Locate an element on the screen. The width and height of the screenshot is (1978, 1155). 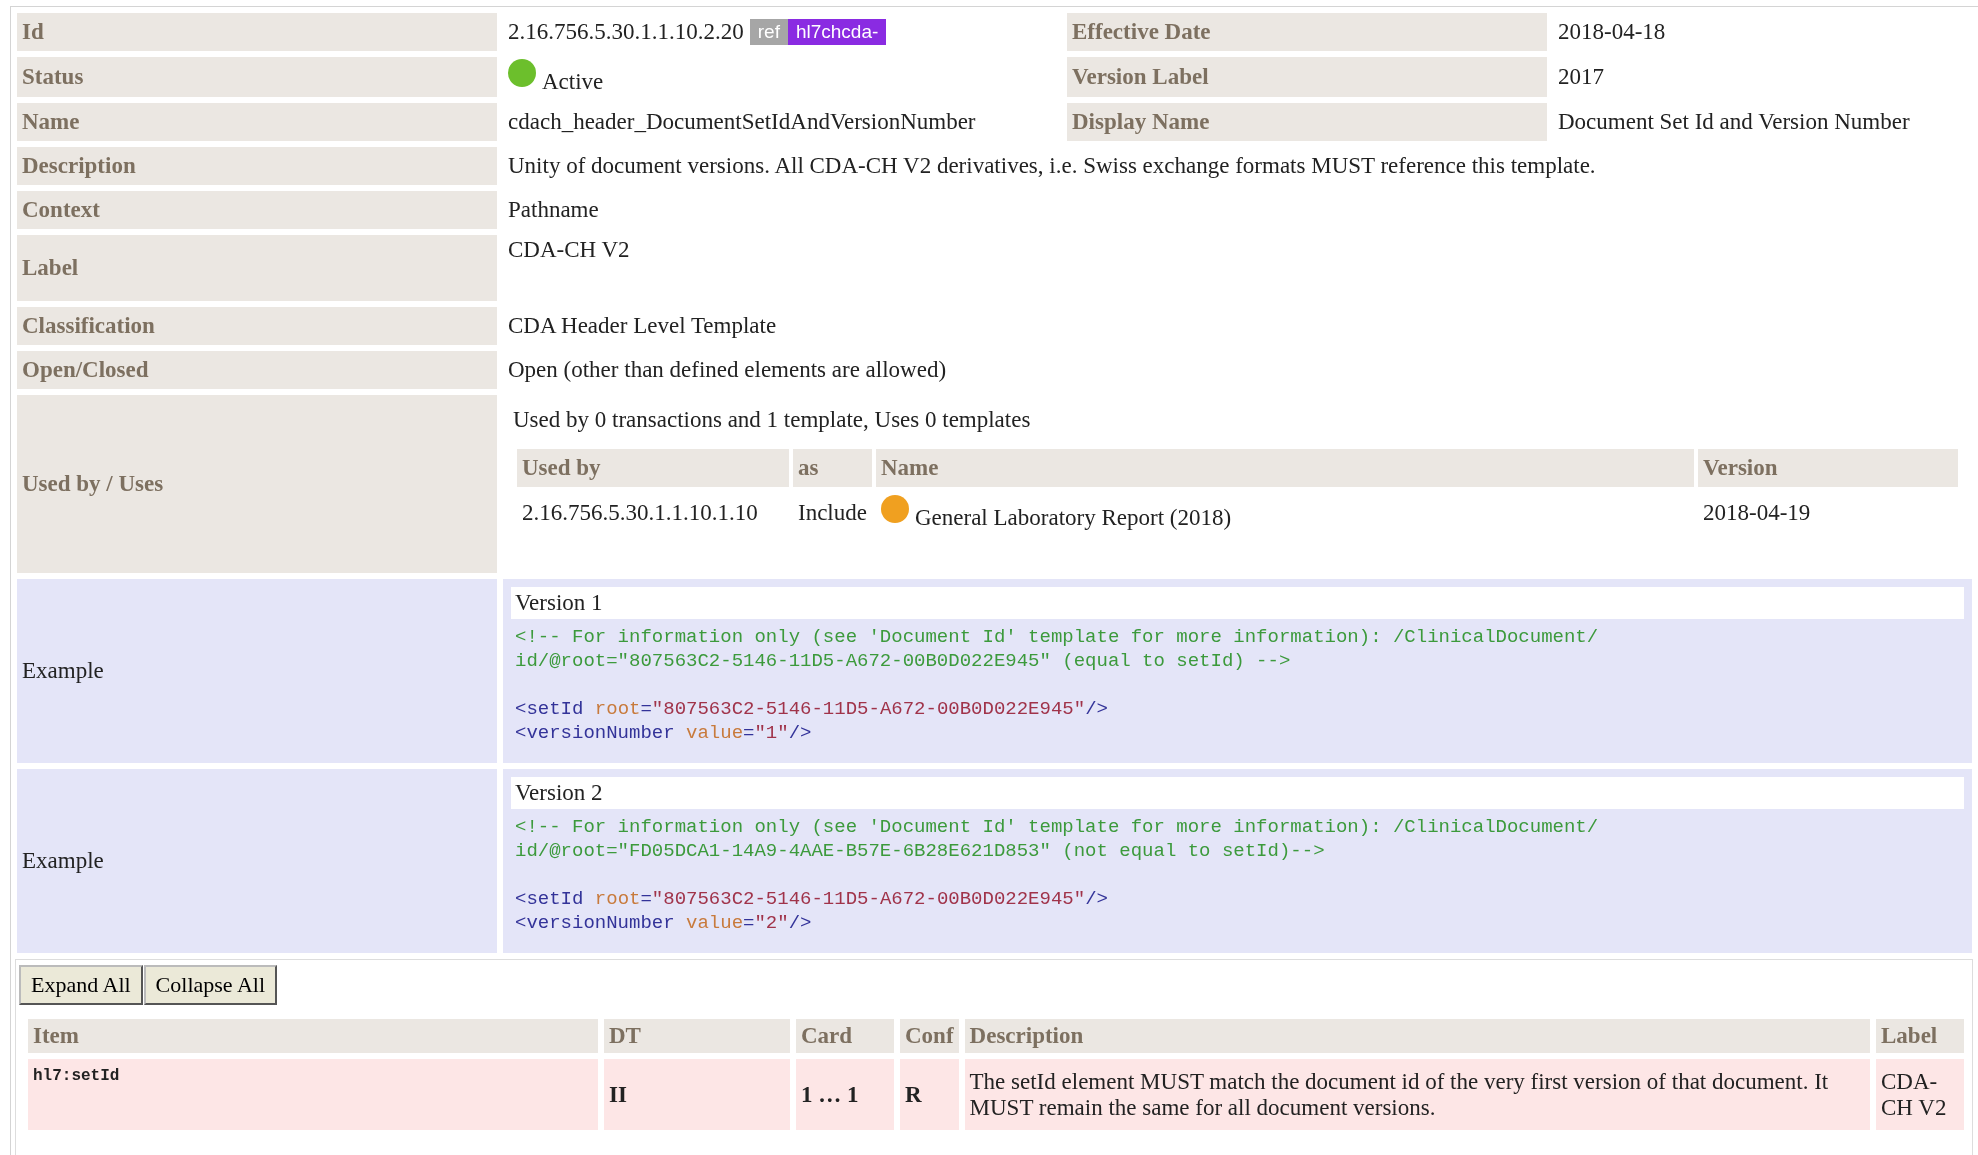
column-header: Conf is located at coordinates (929, 1036).